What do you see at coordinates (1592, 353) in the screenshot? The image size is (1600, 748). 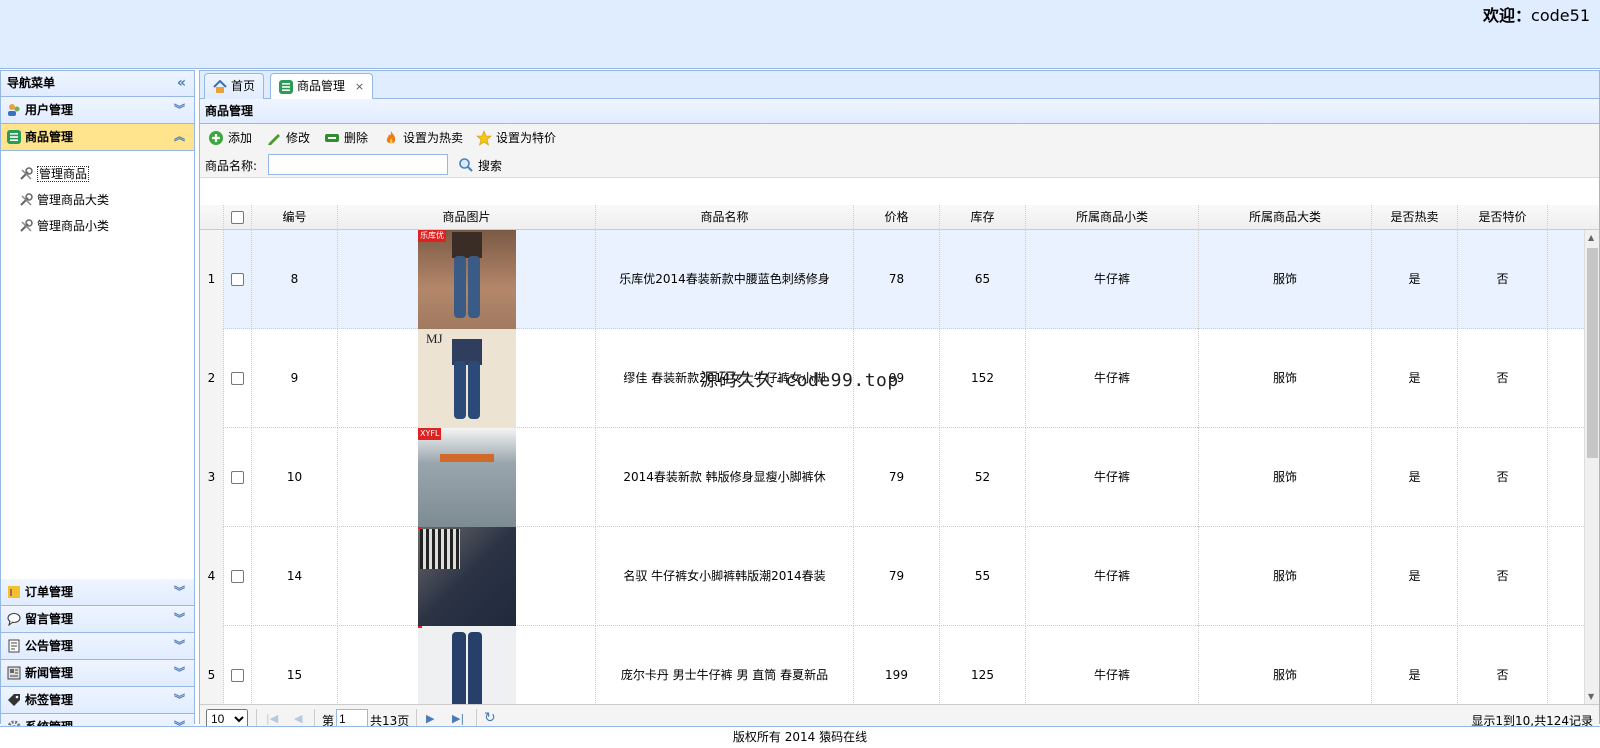 I see `scrollbar-thumb` at bounding box center [1592, 353].